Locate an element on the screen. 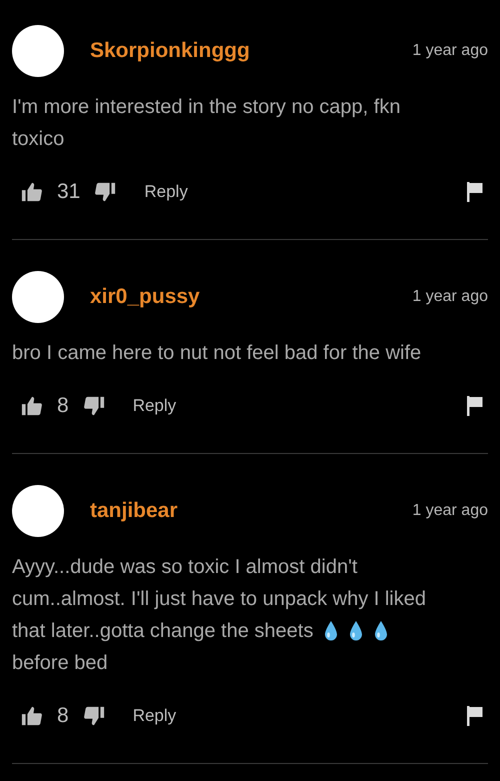  comment-text: bro I came here to nut not feel bad for the wife is located at coordinates (217, 353).